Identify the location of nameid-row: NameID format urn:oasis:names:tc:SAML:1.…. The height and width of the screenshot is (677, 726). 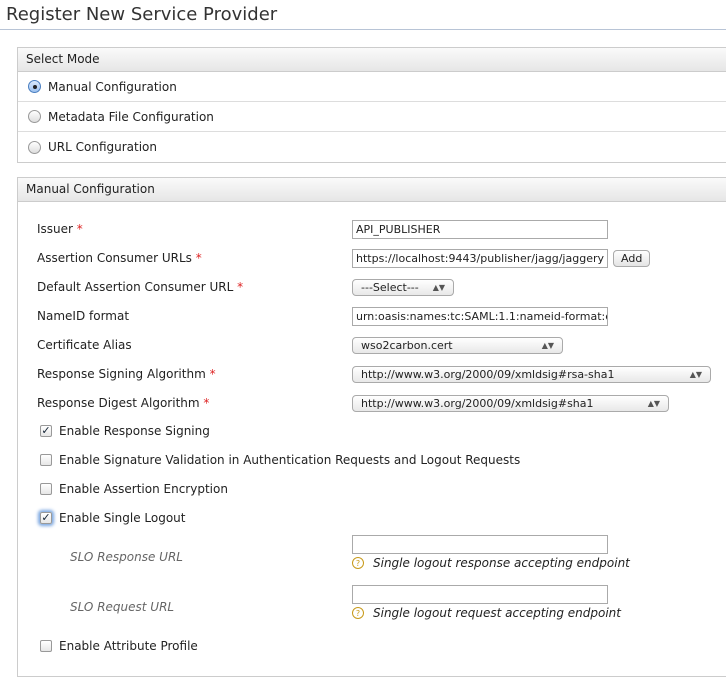
(322, 316).